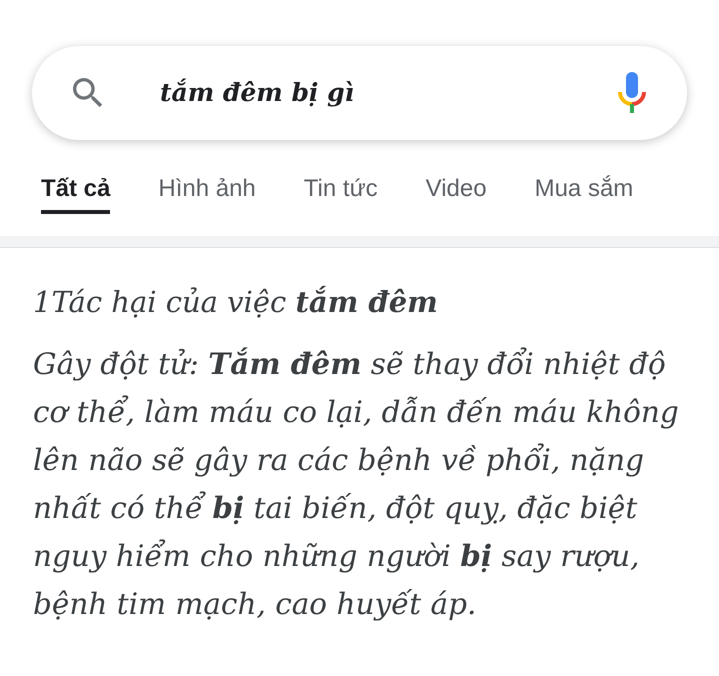 The width and height of the screenshot is (719, 676). Describe the element at coordinates (632, 93) in the screenshot. I see `microphone-icon` at that location.